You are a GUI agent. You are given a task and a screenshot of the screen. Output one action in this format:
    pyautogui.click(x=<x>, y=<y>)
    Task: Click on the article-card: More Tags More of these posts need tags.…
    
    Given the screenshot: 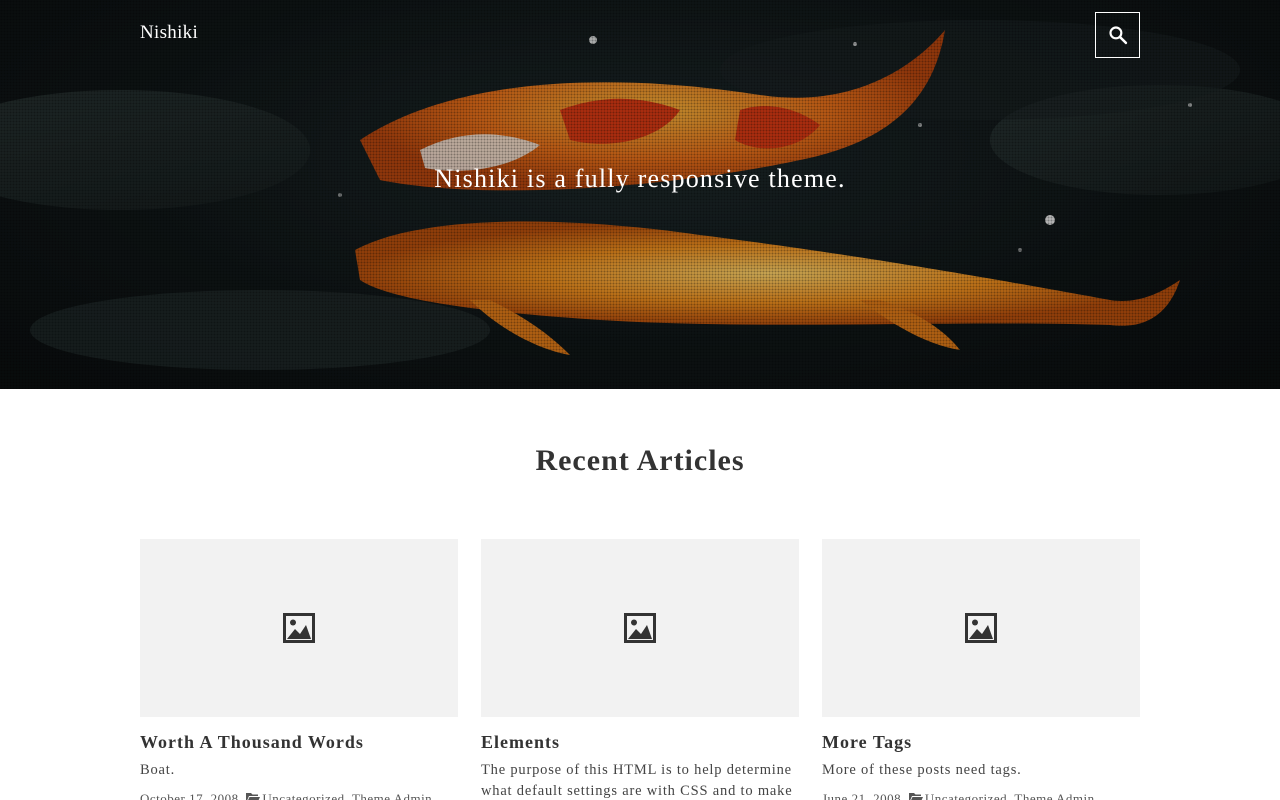 What is the action you would take?
    pyautogui.click(x=981, y=669)
    